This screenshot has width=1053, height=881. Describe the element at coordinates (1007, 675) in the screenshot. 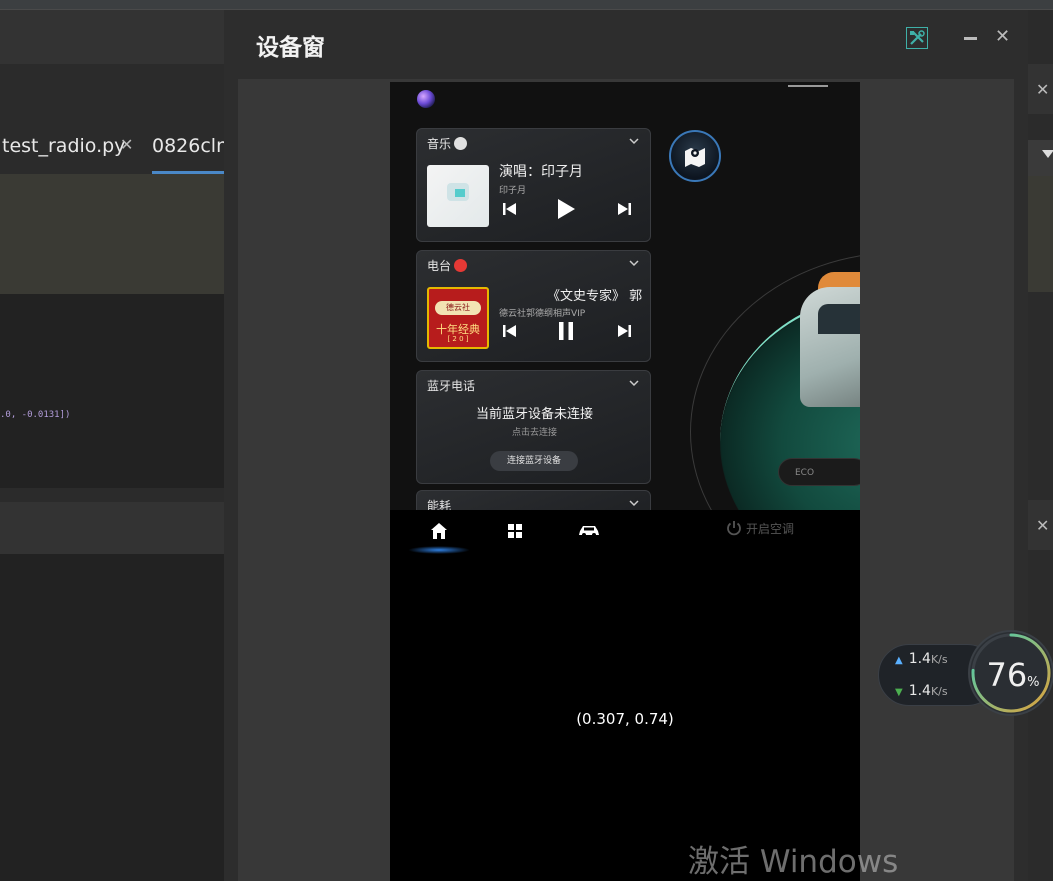

I see `cpu-percent: 76` at that location.